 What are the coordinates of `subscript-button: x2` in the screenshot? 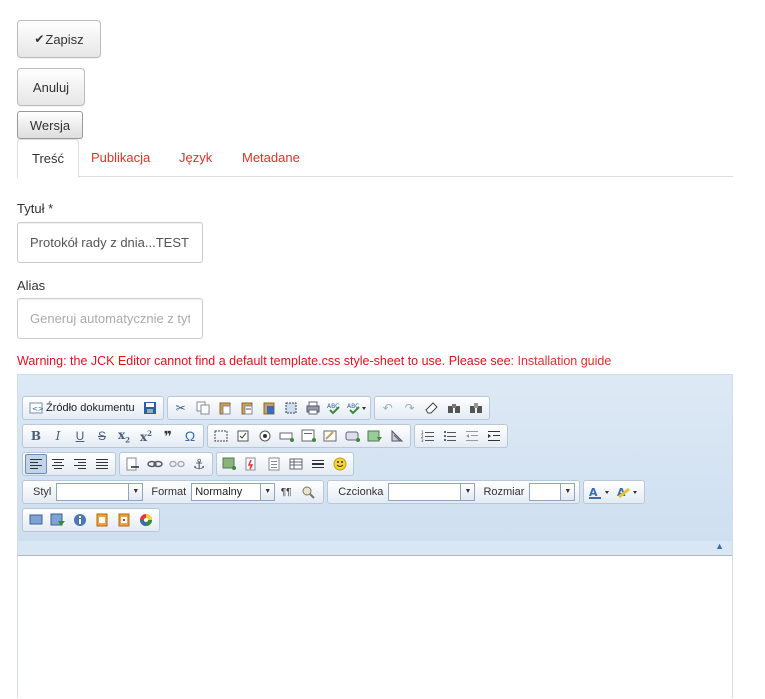 It's located at (124, 436).